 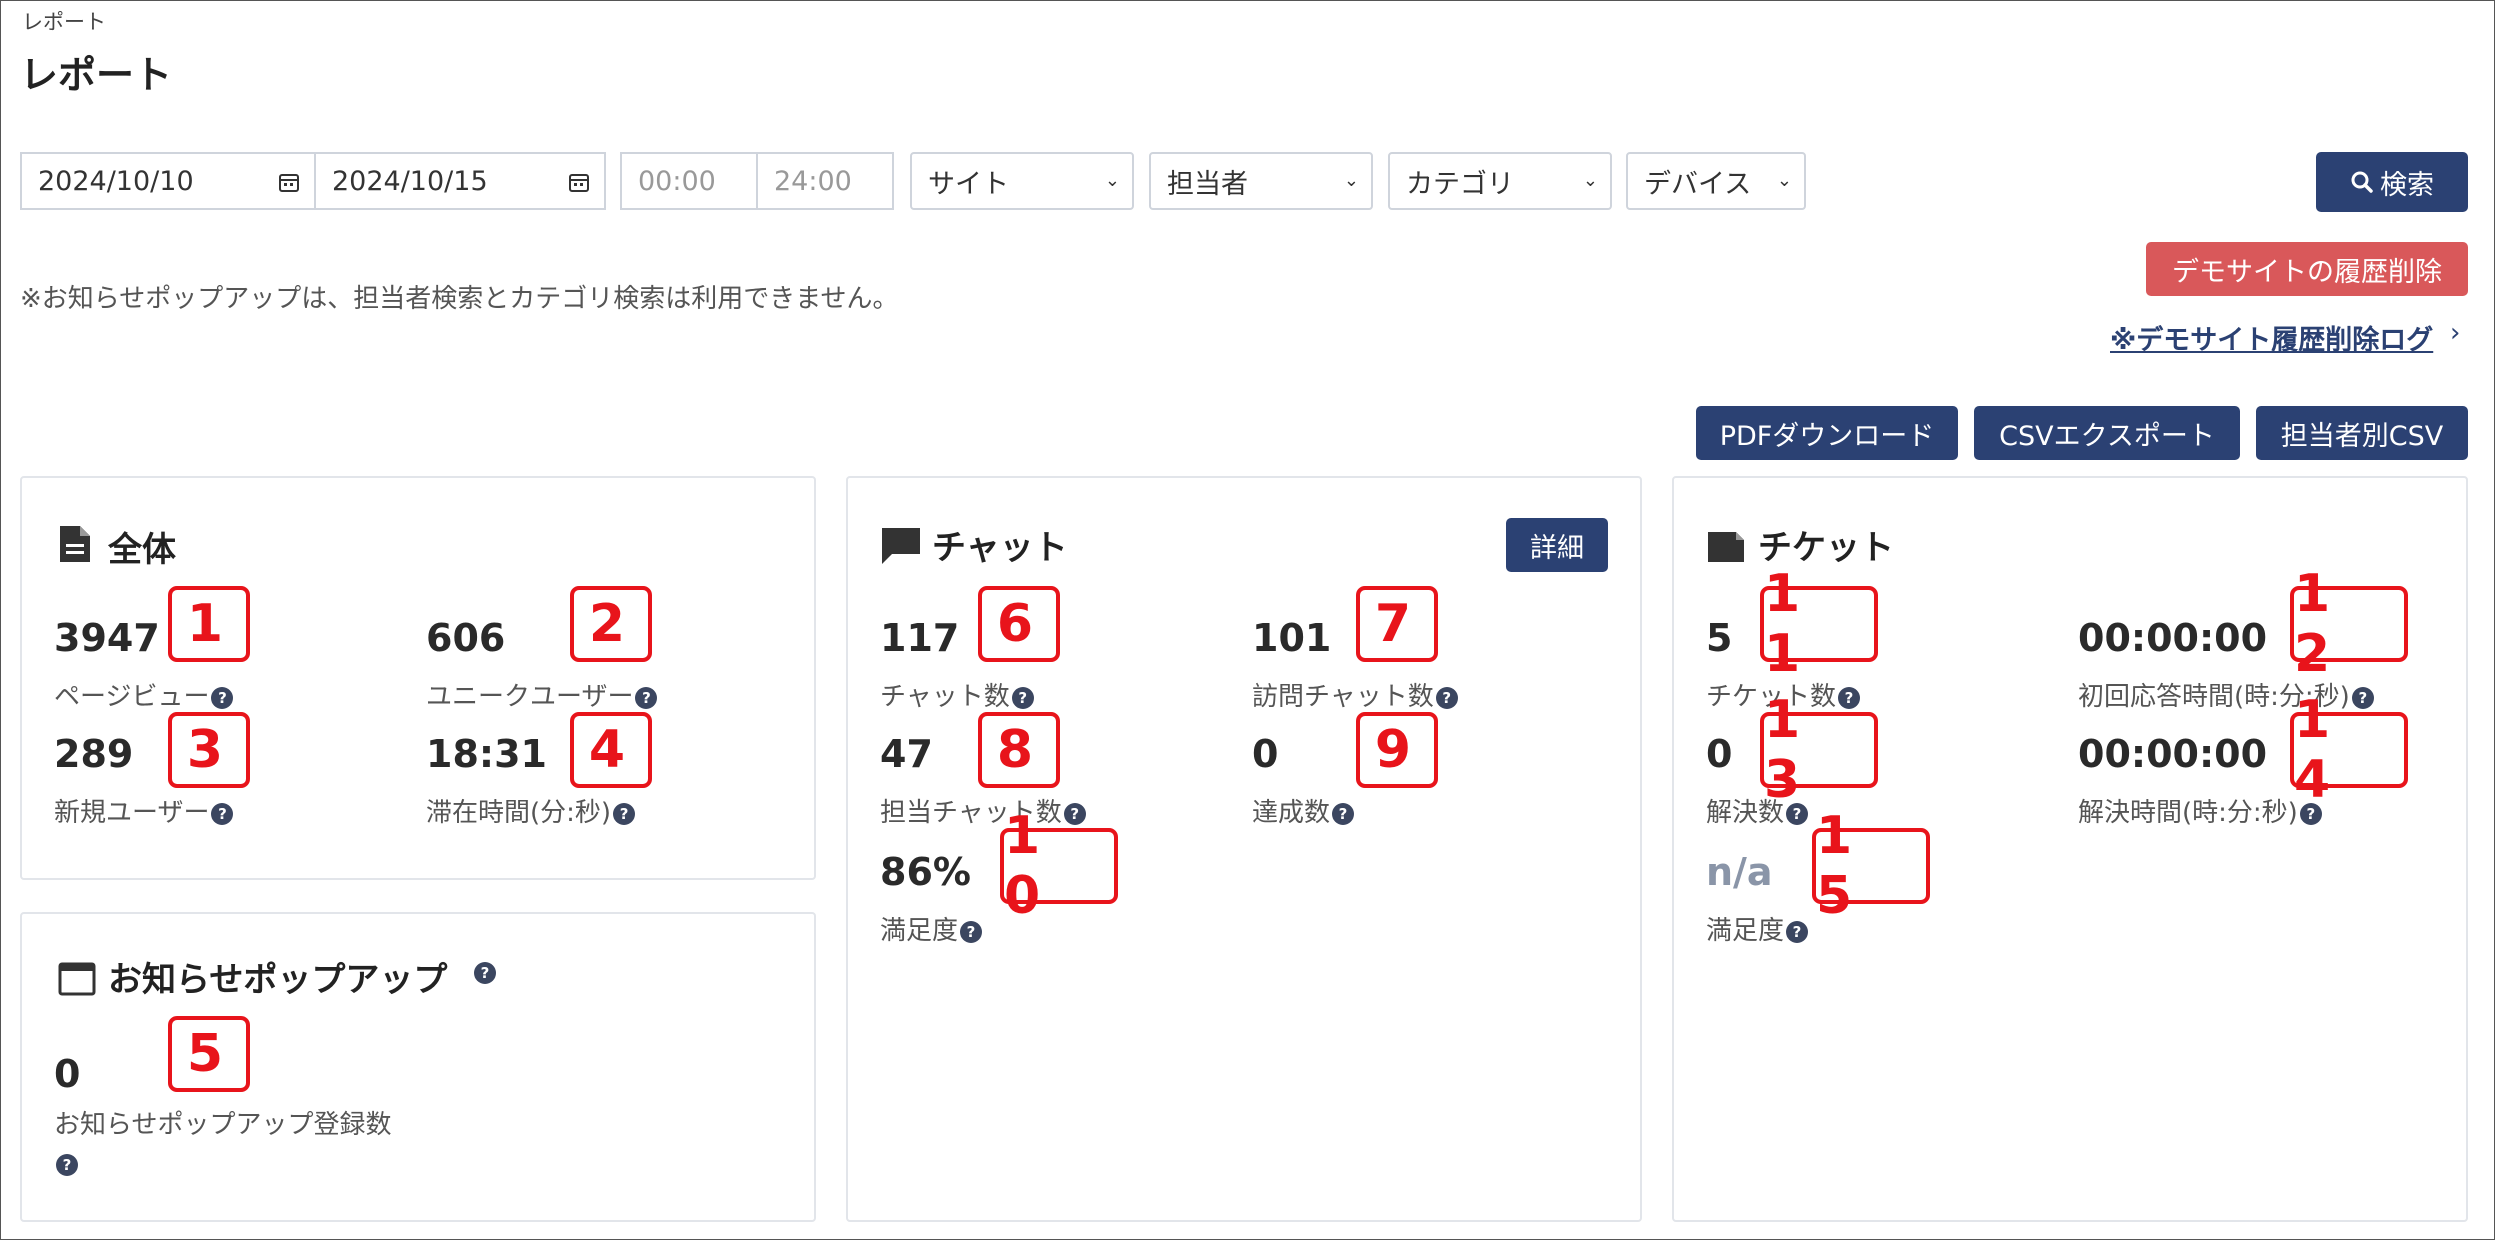 What do you see at coordinates (2455, 333) in the screenshot?
I see `chevron-right-icon: ›` at bounding box center [2455, 333].